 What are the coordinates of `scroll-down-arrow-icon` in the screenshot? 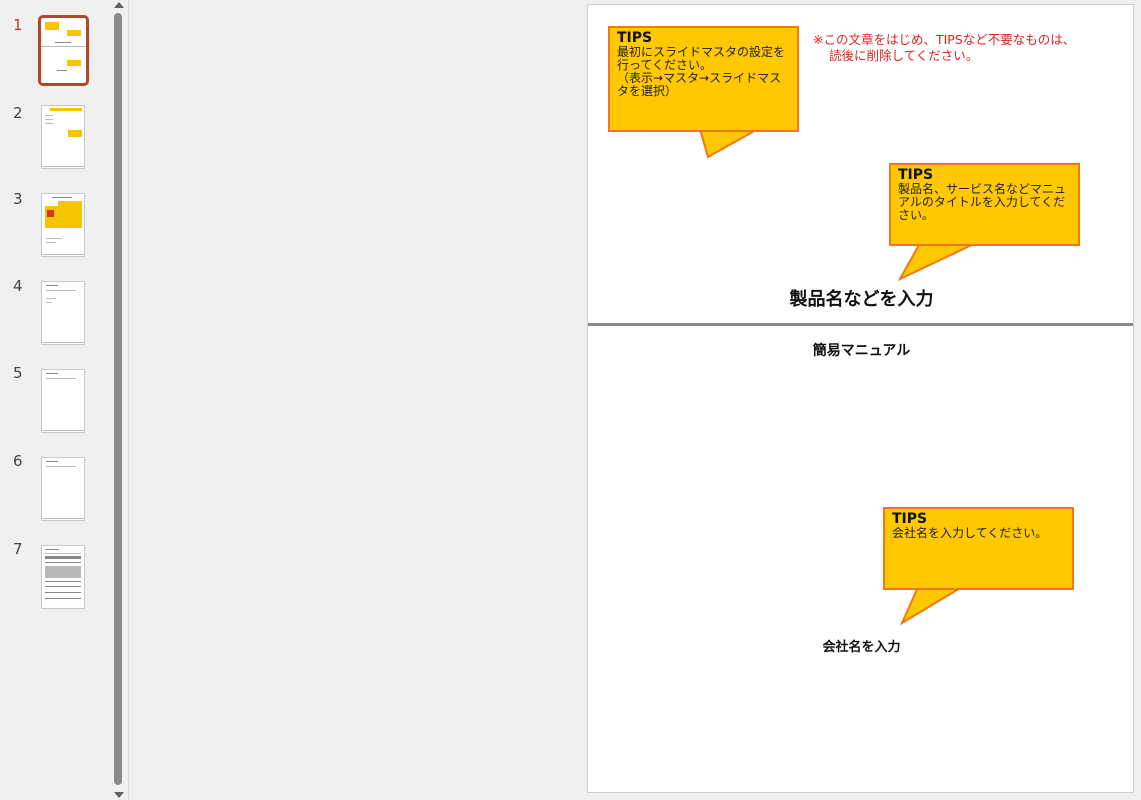 It's located at (119, 795).